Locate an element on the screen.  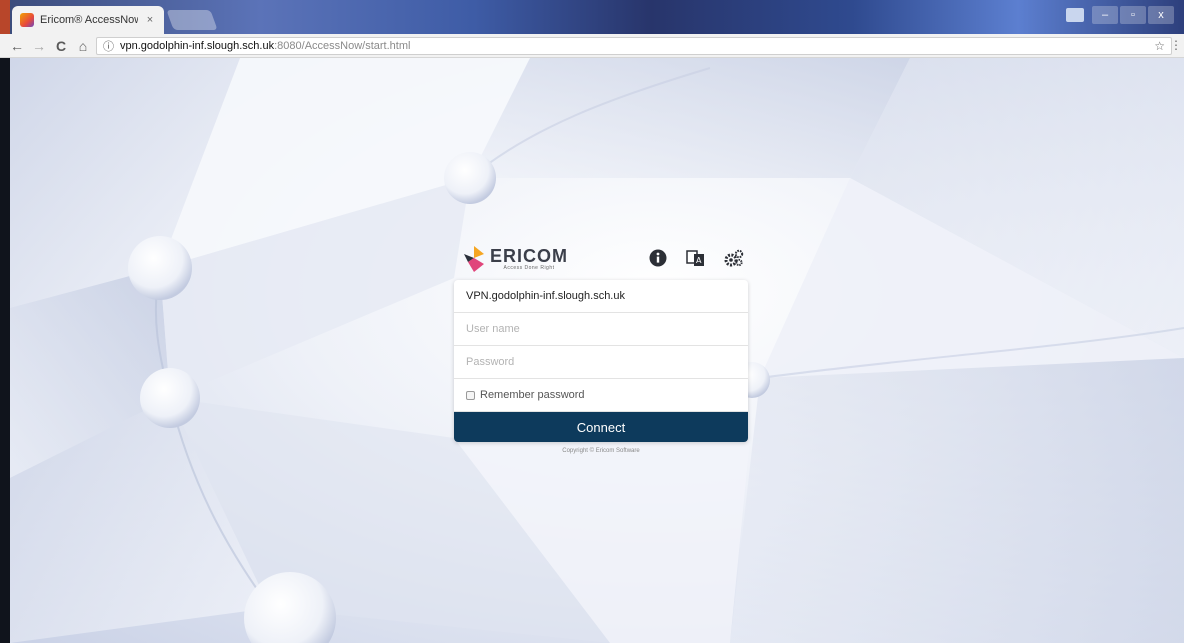
site-info-icon: ⓘ is located at coordinates (108, 46).